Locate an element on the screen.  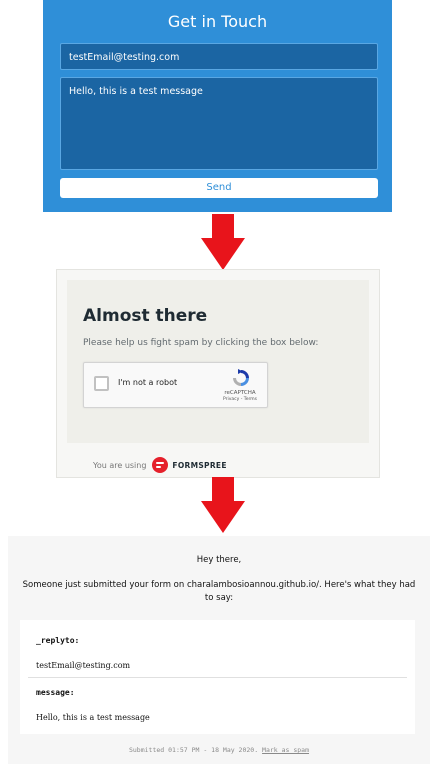
mark-as-spam-link: Mark as spam is located at coordinates (285, 750).